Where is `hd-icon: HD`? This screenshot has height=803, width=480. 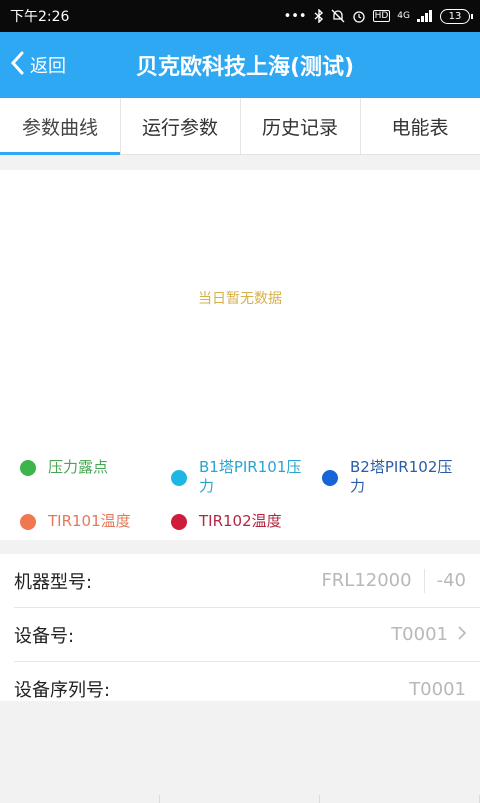 hd-icon: HD is located at coordinates (381, 16).